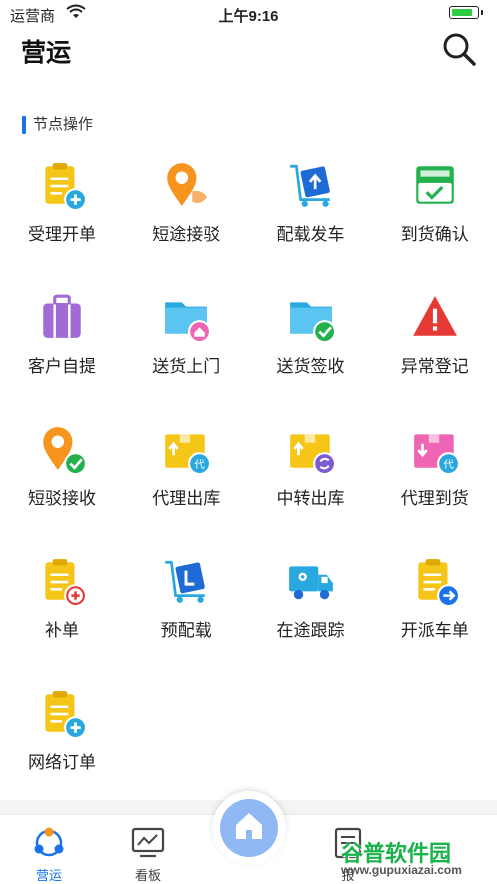 The image size is (497, 884). I want to click on tile-label: 开派车单, so click(434, 630).